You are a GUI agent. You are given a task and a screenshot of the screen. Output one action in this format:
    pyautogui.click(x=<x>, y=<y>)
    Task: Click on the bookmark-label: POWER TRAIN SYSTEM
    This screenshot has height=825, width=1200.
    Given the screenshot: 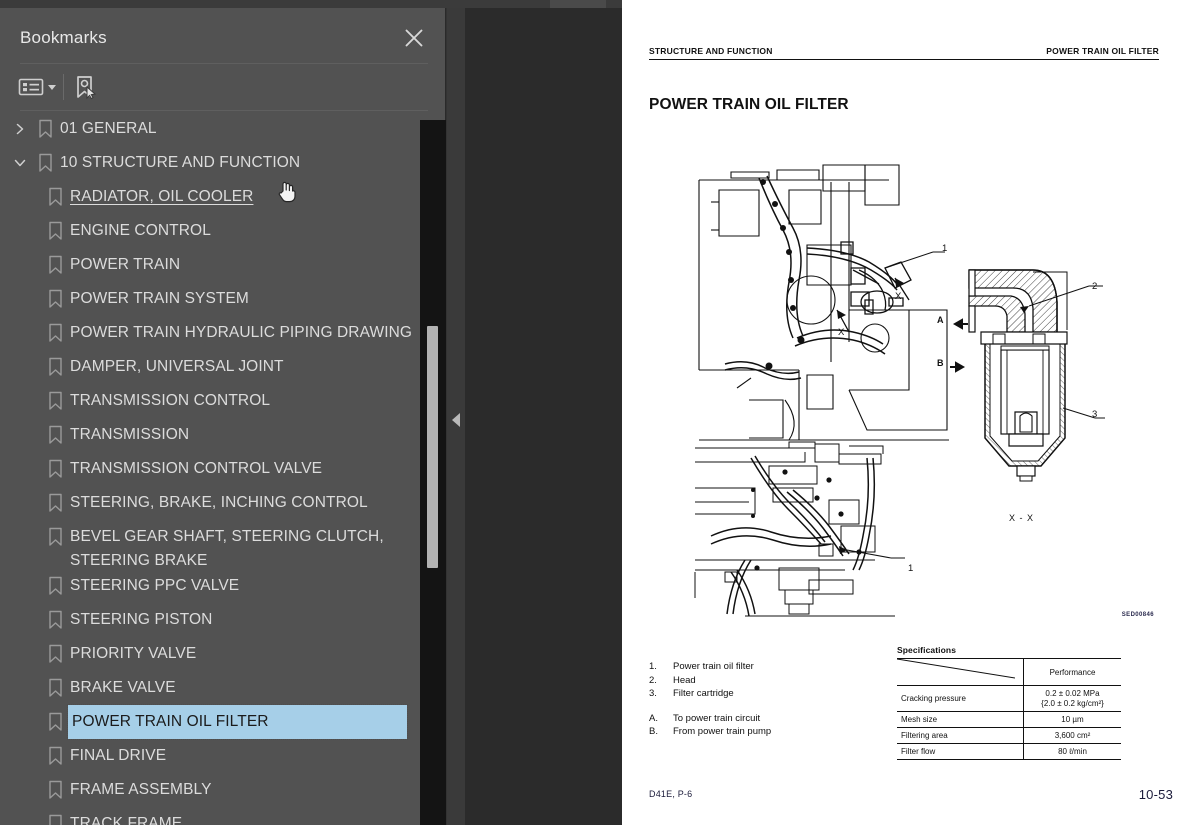 What is the action you would take?
    pyautogui.click(x=159, y=298)
    